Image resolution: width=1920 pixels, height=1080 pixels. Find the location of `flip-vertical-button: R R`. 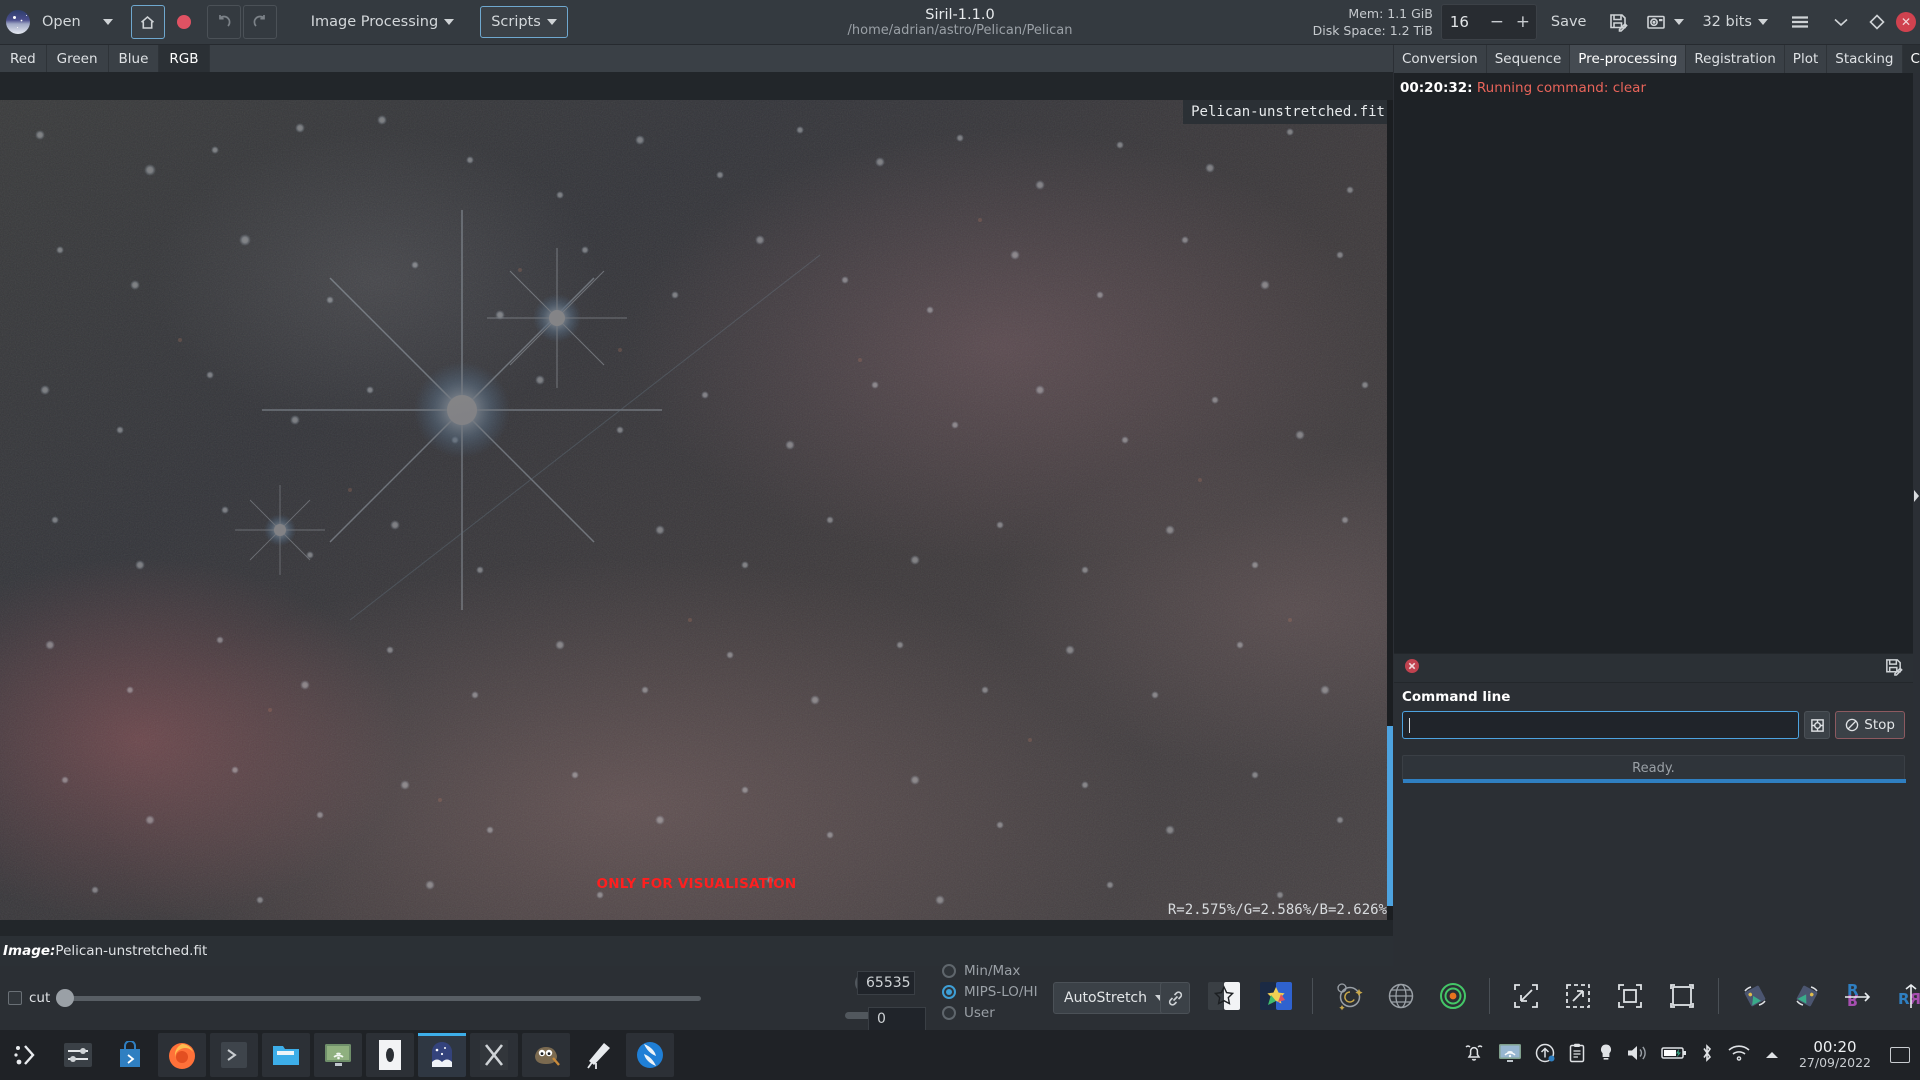

flip-vertical-button: R R is located at coordinates (1859, 996).